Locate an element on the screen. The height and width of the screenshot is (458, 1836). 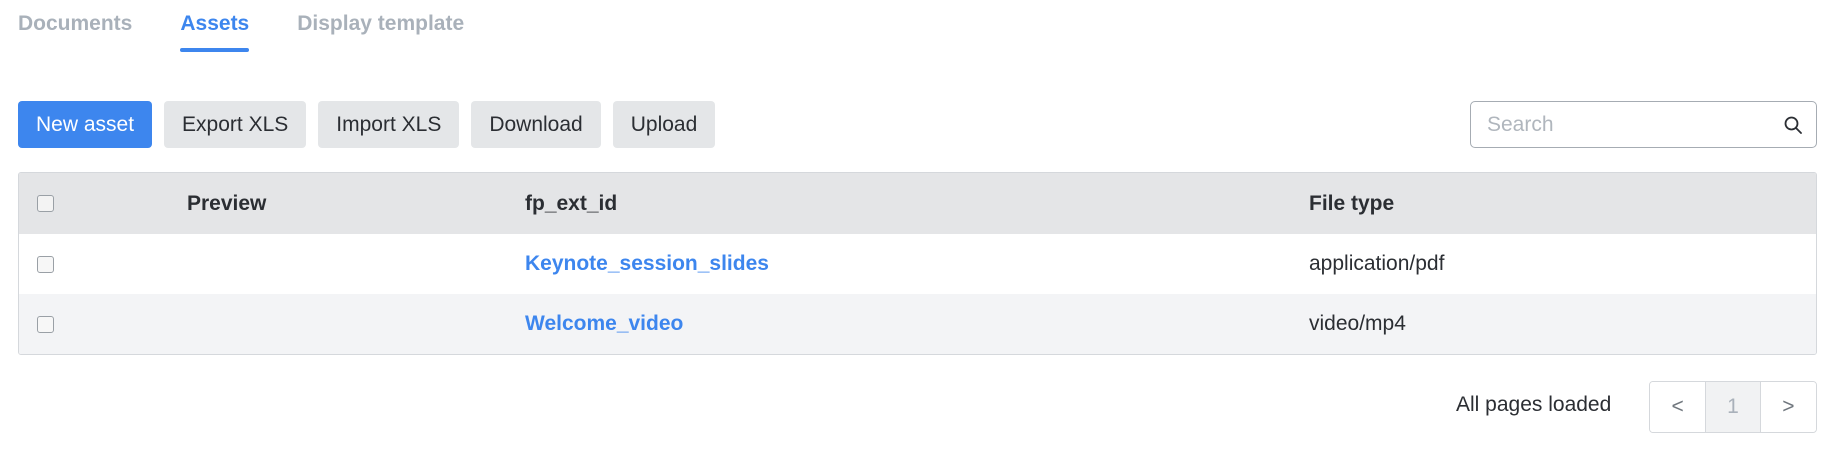
table-row: Welcome_video video/mp4 is located at coordinates (917, 324).